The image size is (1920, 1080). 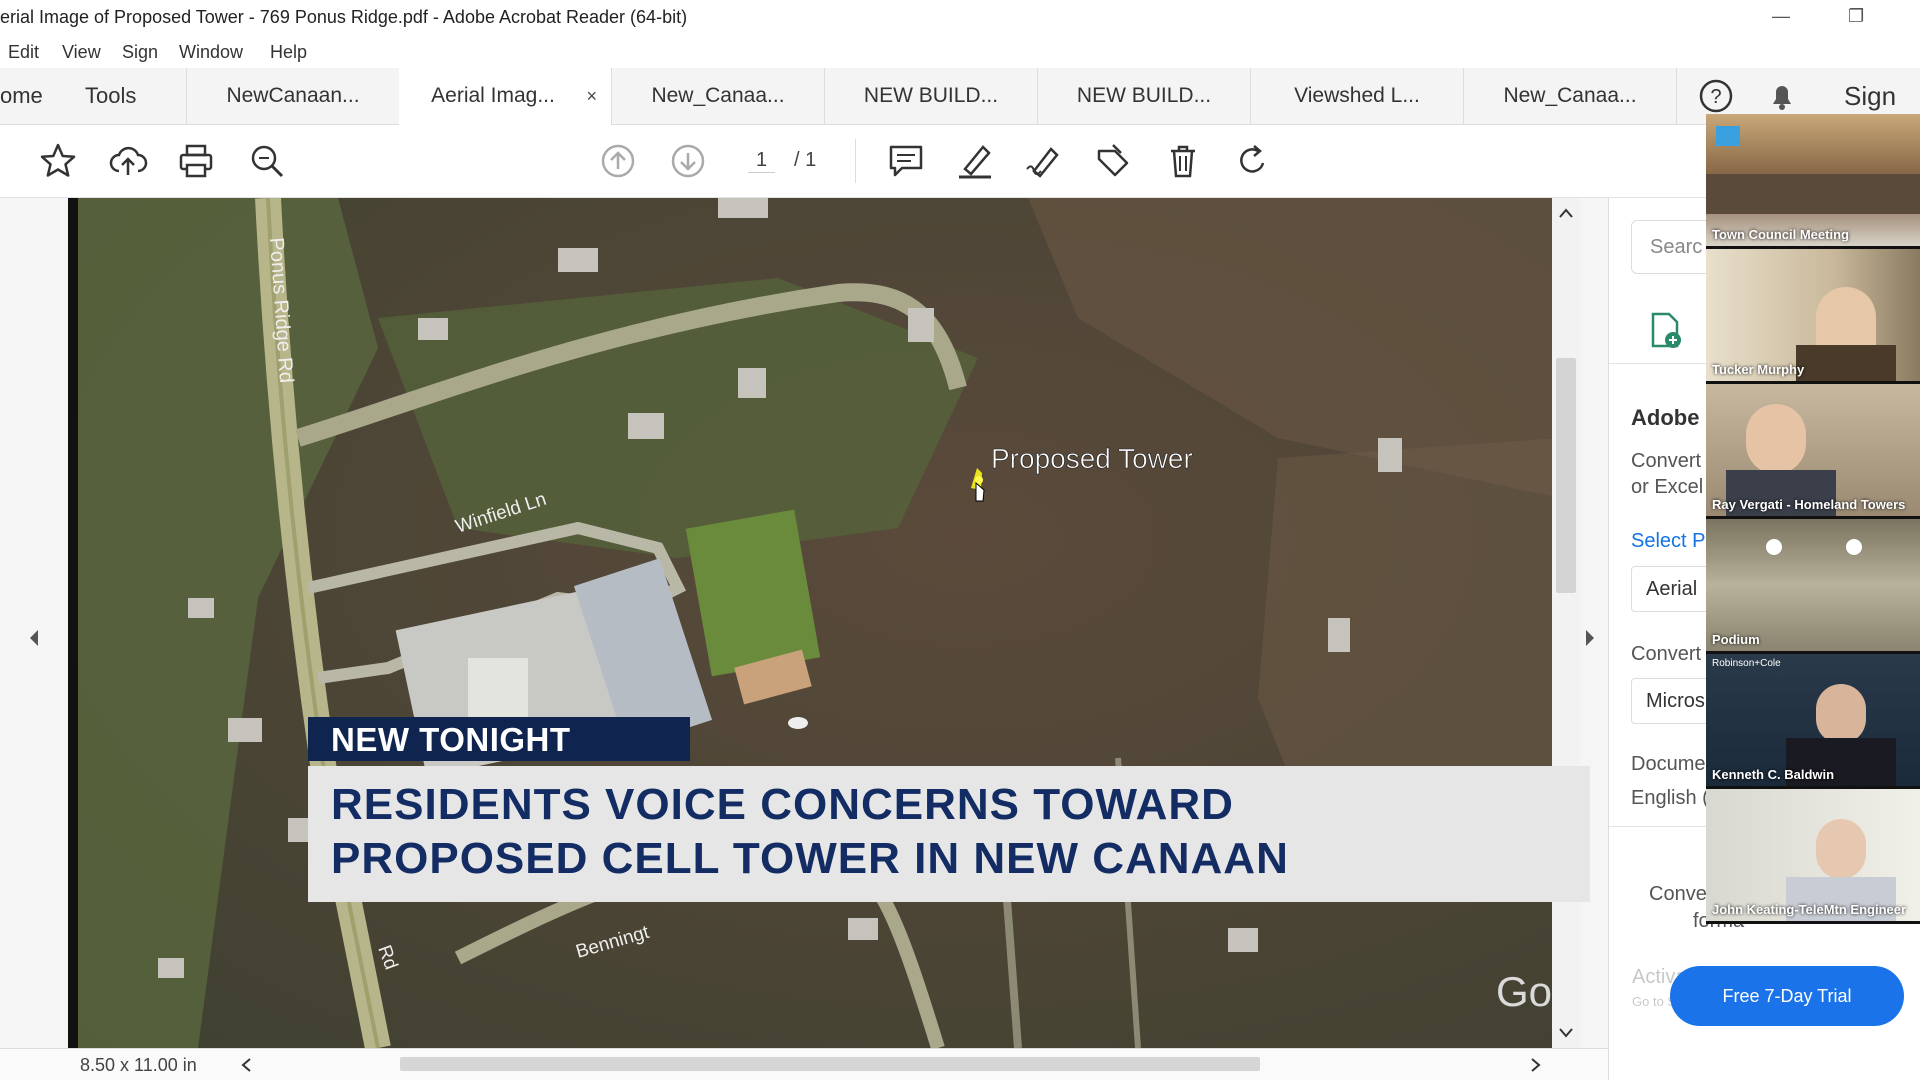 What do you see at coordinates (1809, 909) in the screenshot?
I see `video-tile-label: John Keating-TeleMtn Engineer` at bounding box center [1809, 909].